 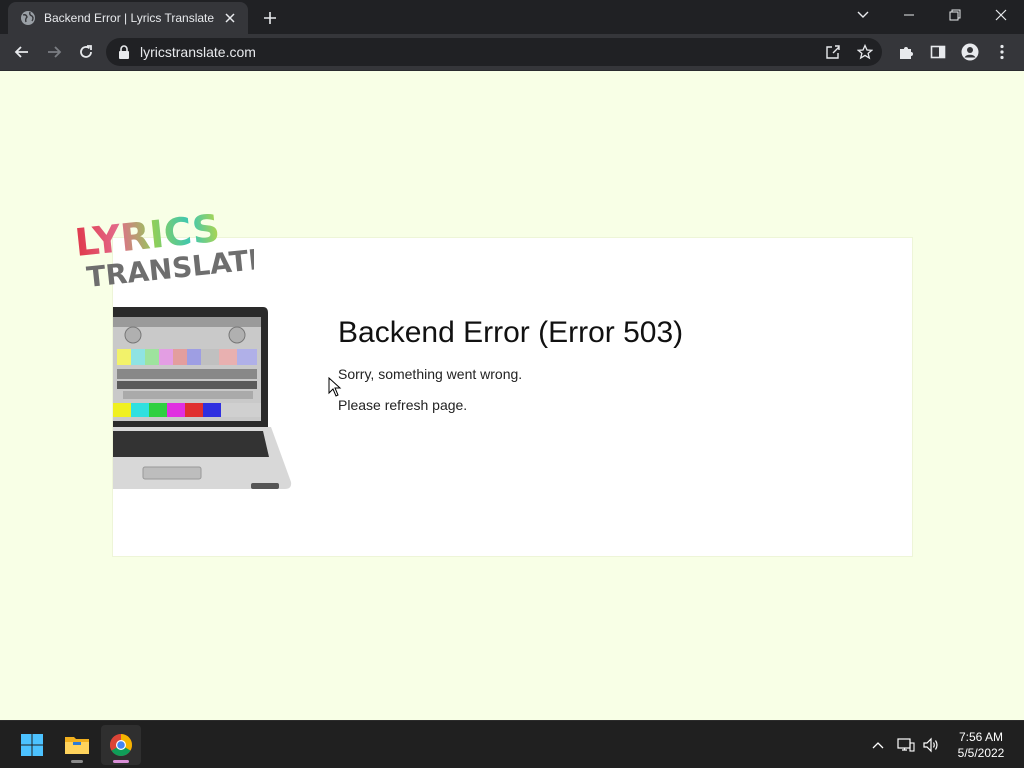 I want to click on network-icon, so click(x=906, y=745).